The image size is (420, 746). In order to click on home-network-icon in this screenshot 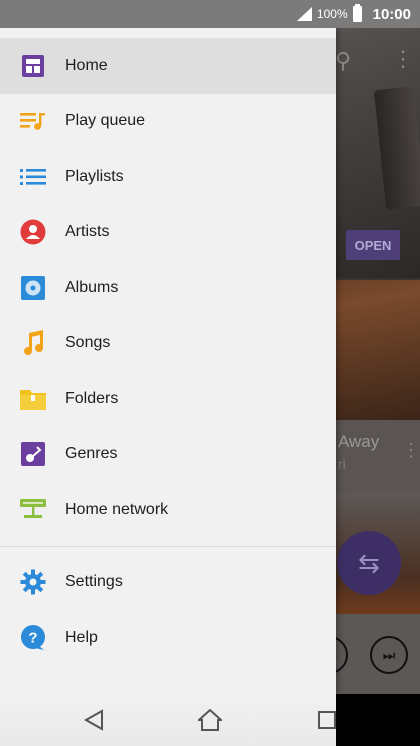, I will do `click(32, 509)`.